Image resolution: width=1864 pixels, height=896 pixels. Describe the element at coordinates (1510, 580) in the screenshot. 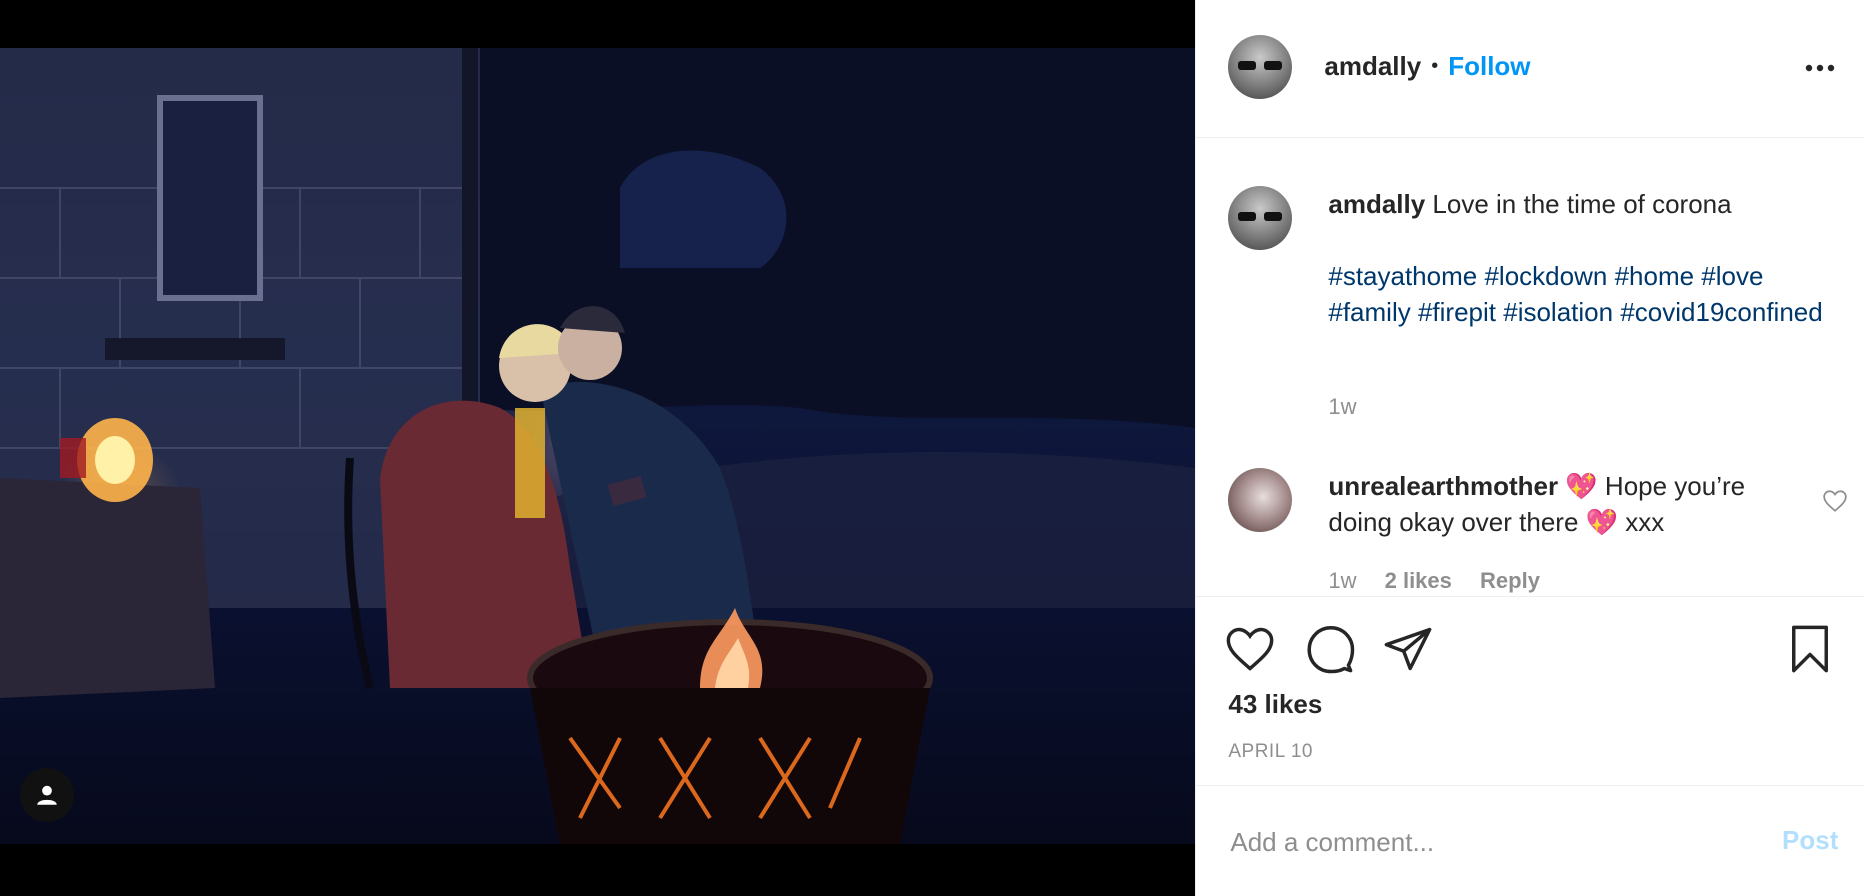

I see `comment-reply-button: Reply` at that location.